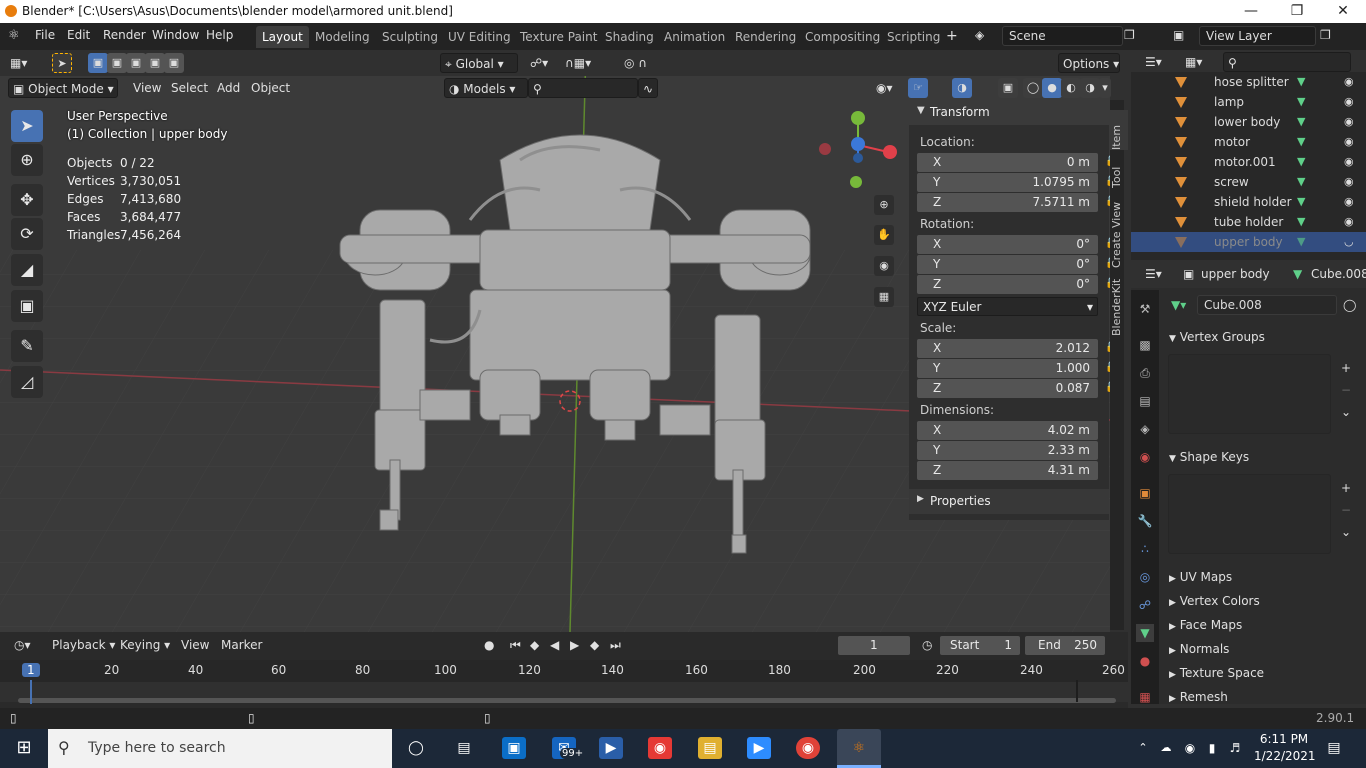 The height and width of the screenshot is (768, 1366). I want to click on volume-icon: ♬, so click(1235, 748).